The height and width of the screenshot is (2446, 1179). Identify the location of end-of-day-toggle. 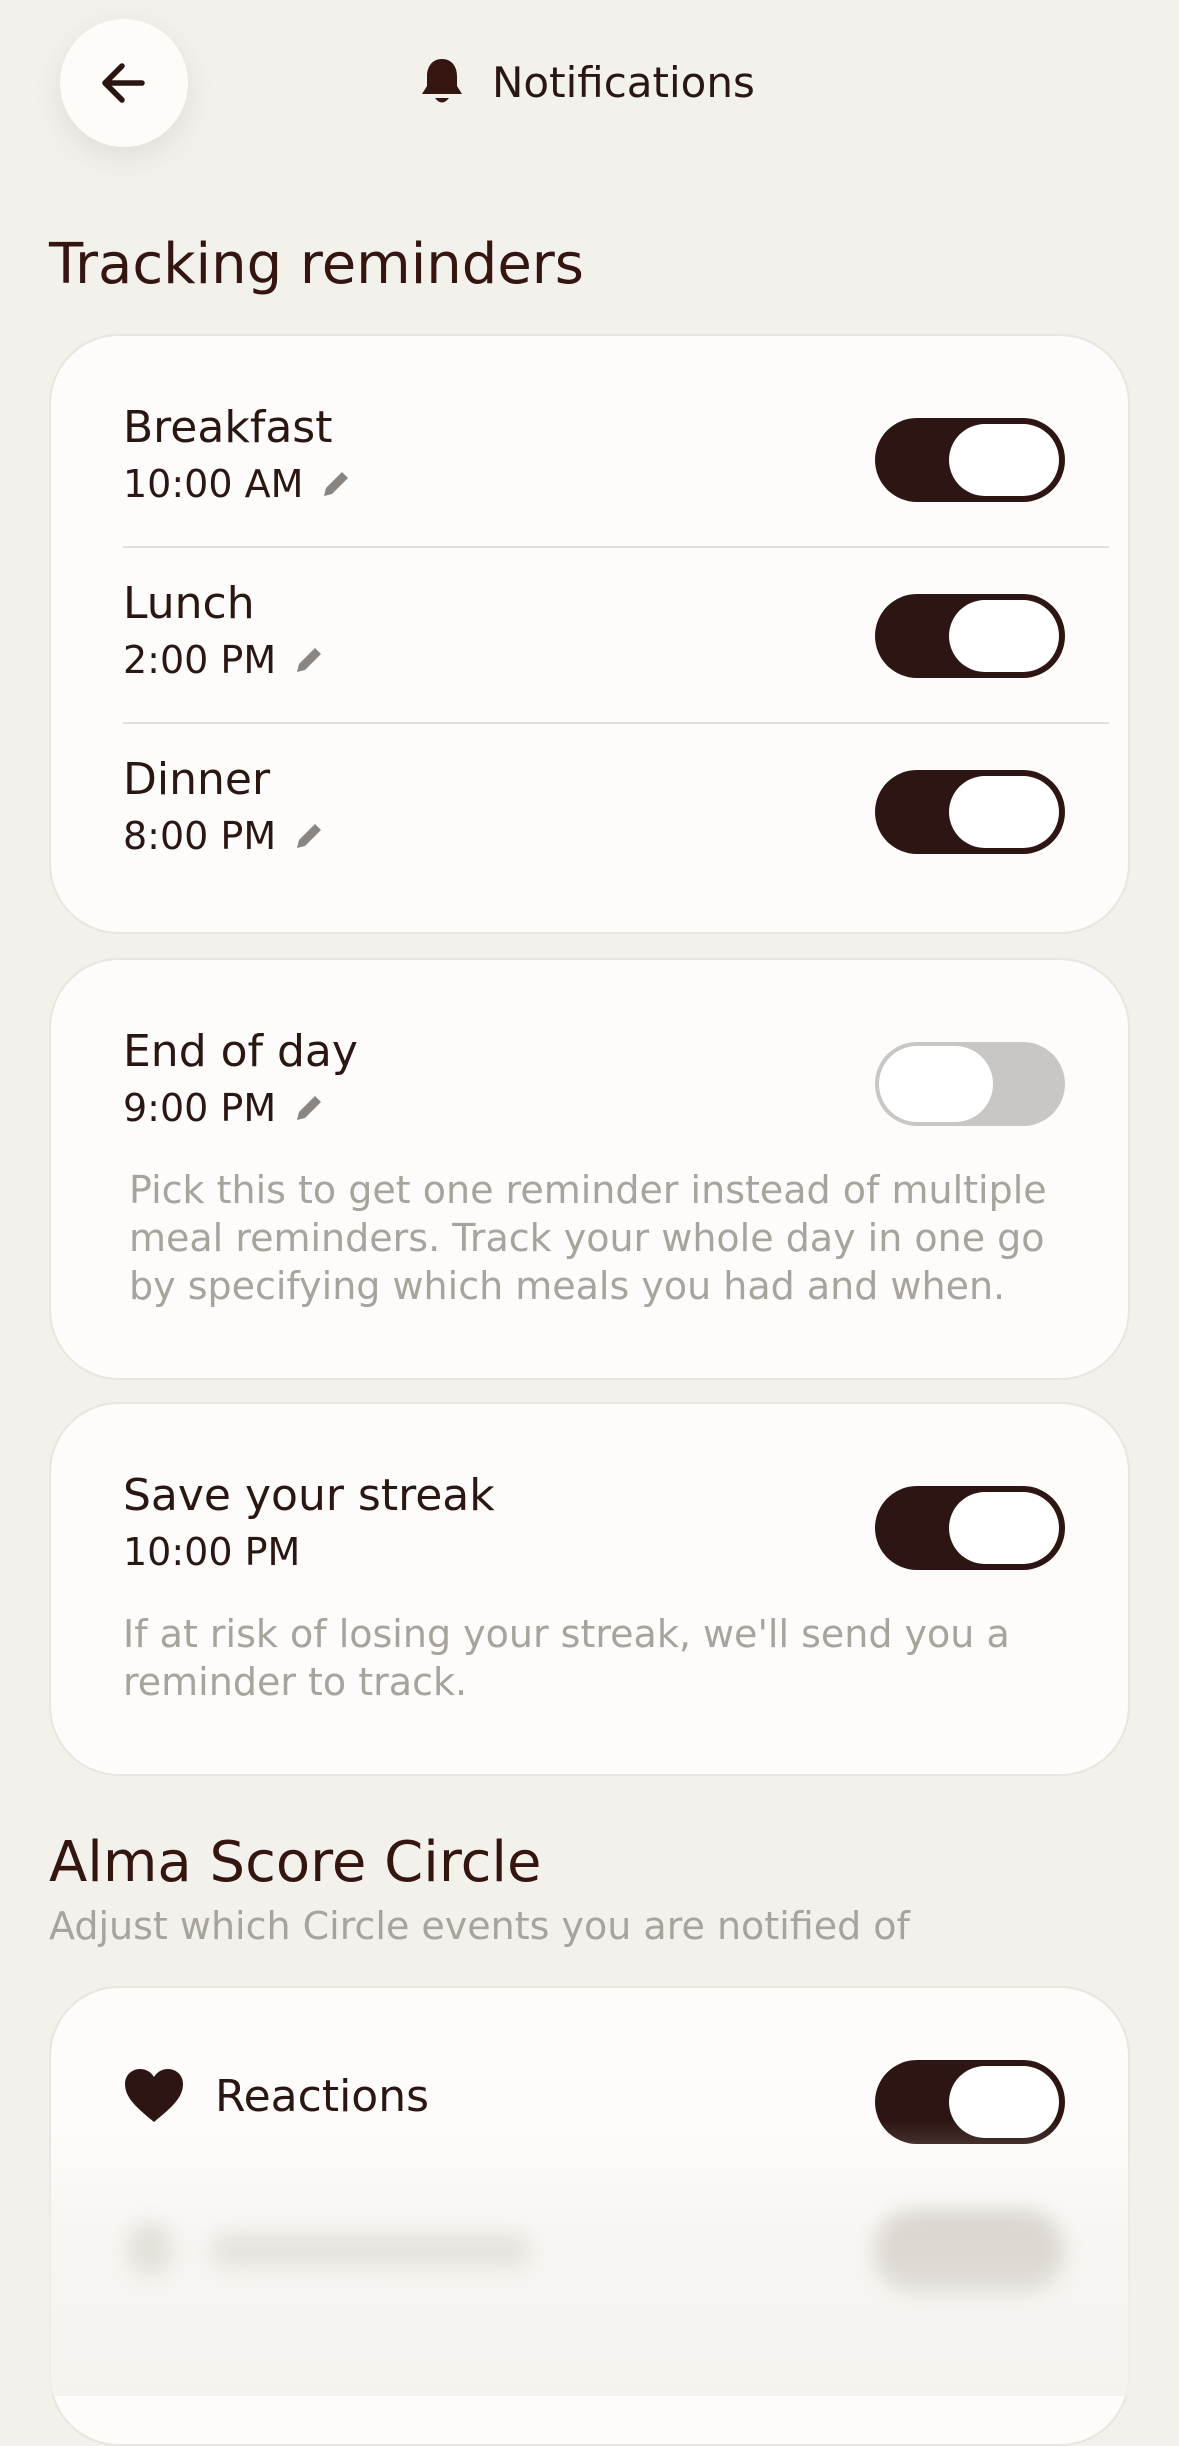
(970, 1084).